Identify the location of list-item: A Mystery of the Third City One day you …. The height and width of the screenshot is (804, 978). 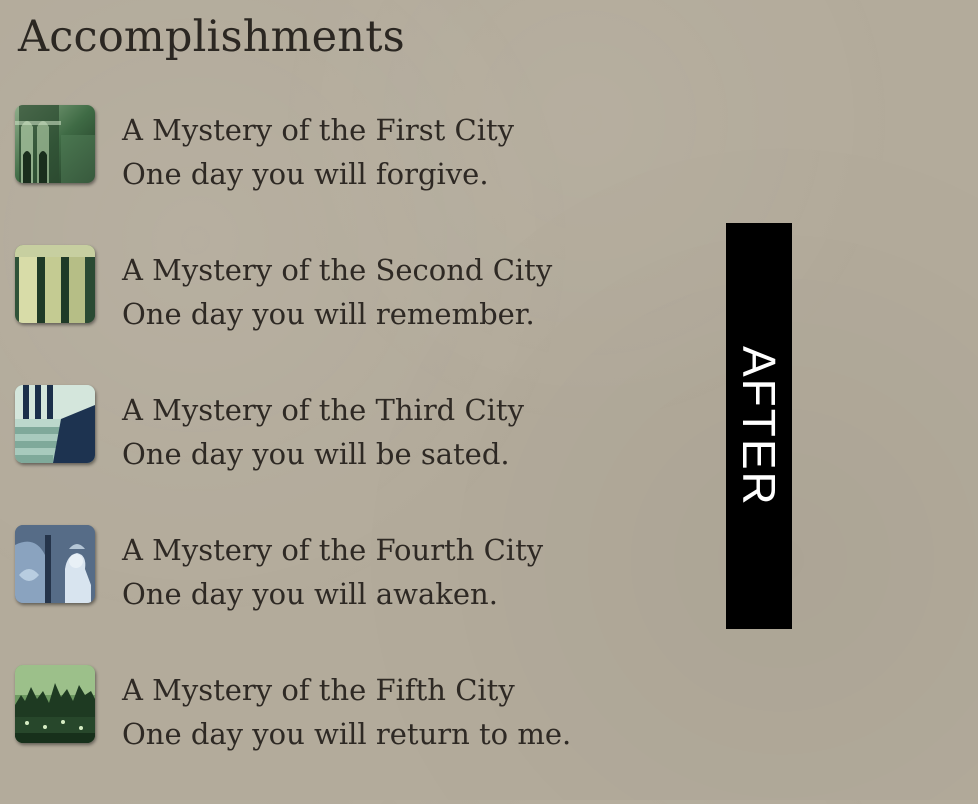
(355, 427).